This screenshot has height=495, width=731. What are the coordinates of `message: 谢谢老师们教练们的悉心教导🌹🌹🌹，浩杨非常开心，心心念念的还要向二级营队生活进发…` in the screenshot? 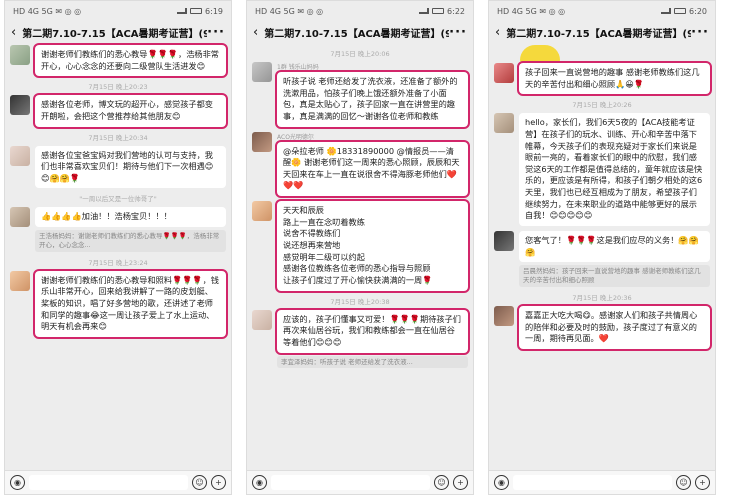 It's located at (119, 61).